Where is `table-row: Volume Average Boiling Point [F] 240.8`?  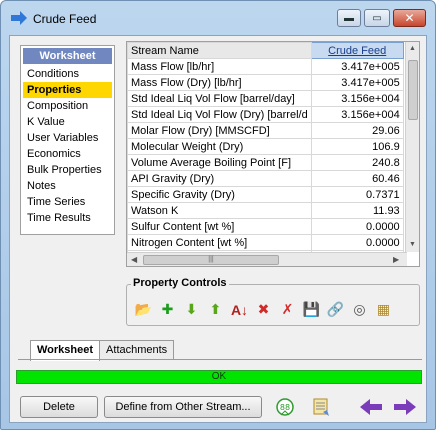
table-row: Volume Average Boiling Point [F] 240.8 is located at coordinates (265, 162).